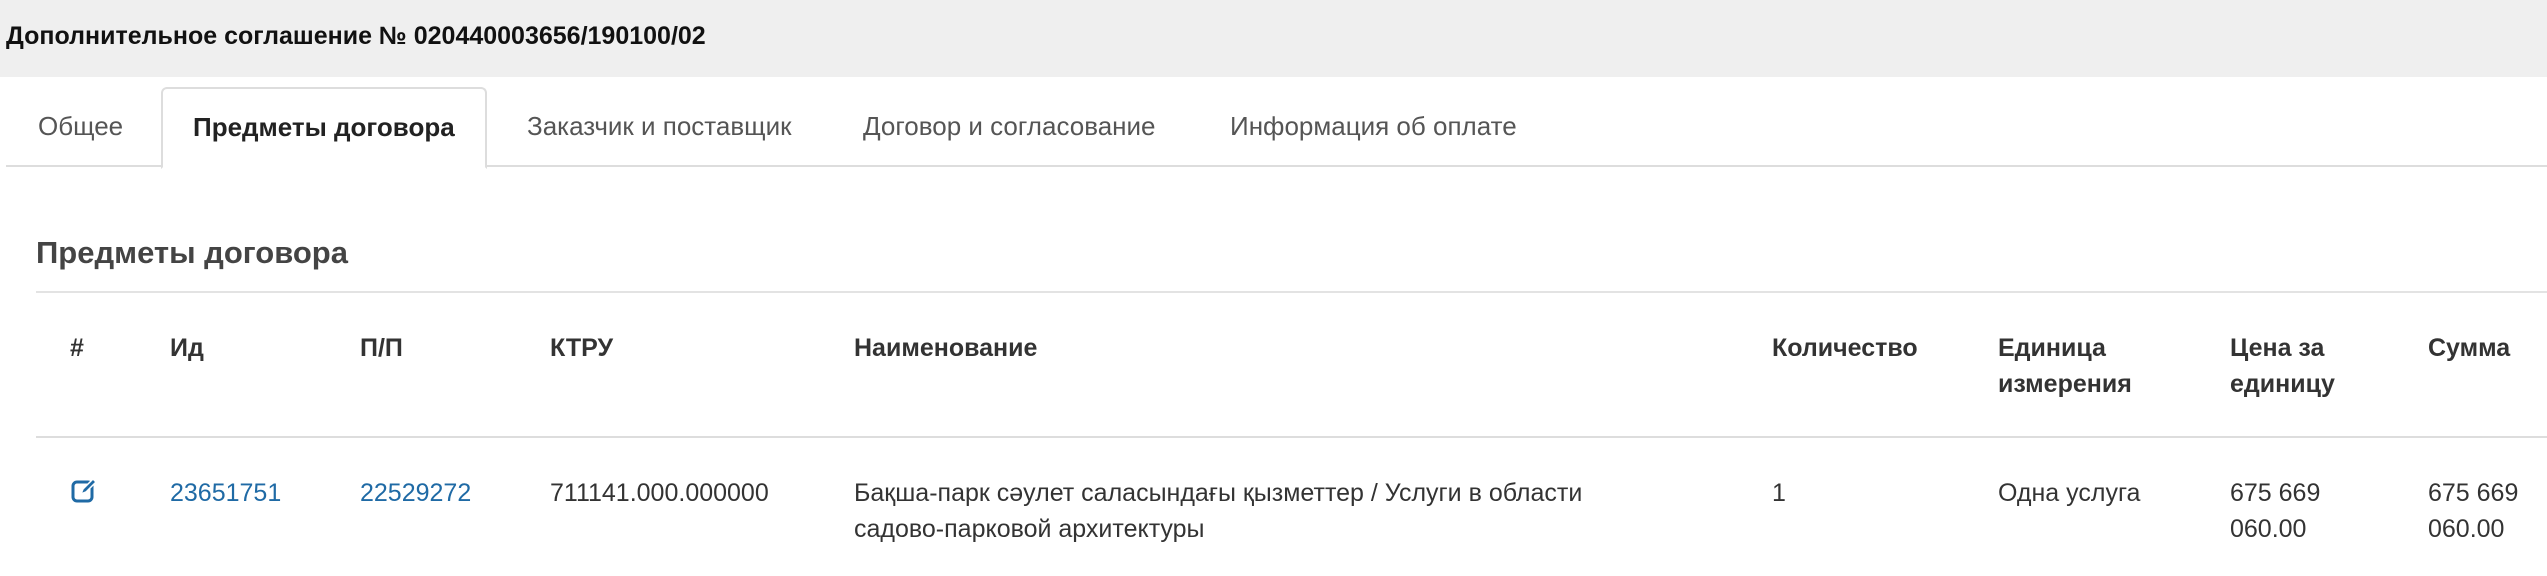  What do you see at coordinates (77, 348) in the screenshot?
I see `column-header-number: #` at bounding box center [77, 348].